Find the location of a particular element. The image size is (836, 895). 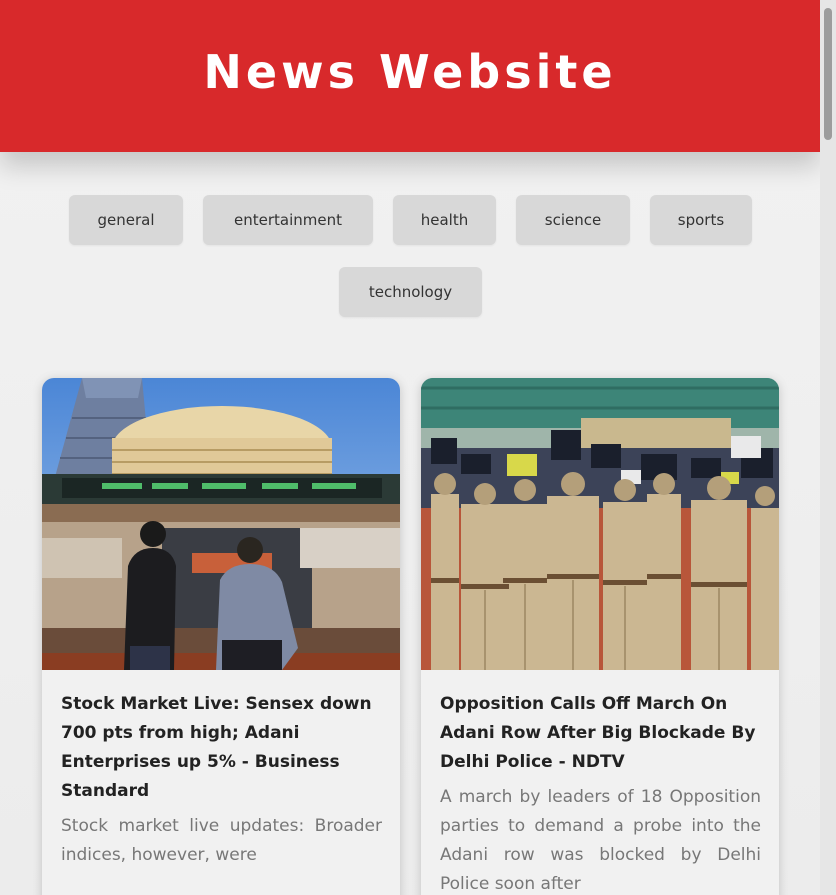

vertical-scrollbar is located at coordinates (828, 447).